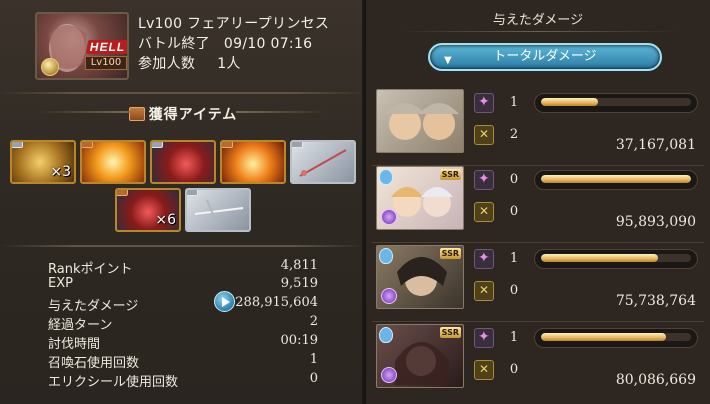 This screenshot has height=404, width=710. Describe the element at coordinates (90, 269) in the screenshot. I see `rank-points-label: Rankポイント` at that location.